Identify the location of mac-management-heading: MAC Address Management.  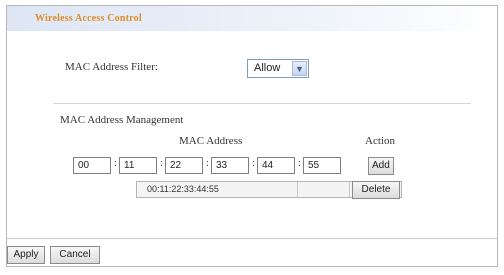
(122, 120).